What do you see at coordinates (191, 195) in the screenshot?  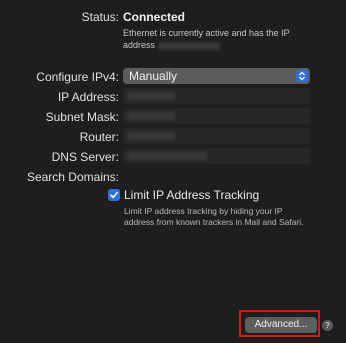 I see `limit-ip-tracking-label: Limit IP Address Tracking` at bounding box center [191, 195].